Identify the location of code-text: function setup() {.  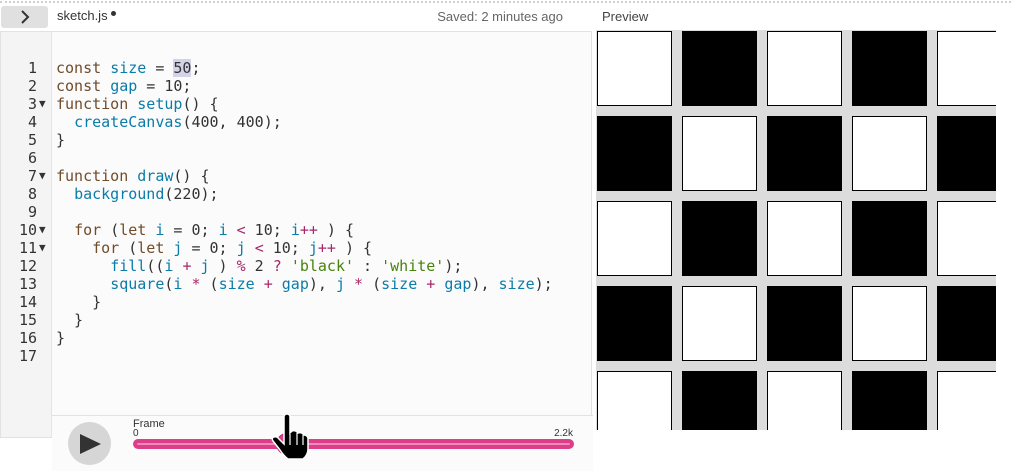
(137, 104).